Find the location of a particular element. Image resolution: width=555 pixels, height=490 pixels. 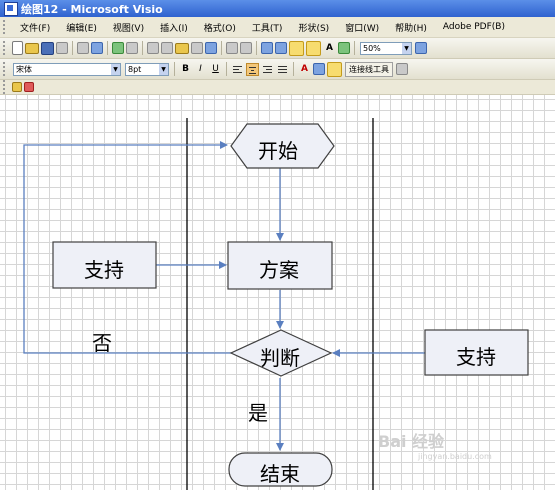

yes-branch-label: 是 is located at coordinates (258, 413).